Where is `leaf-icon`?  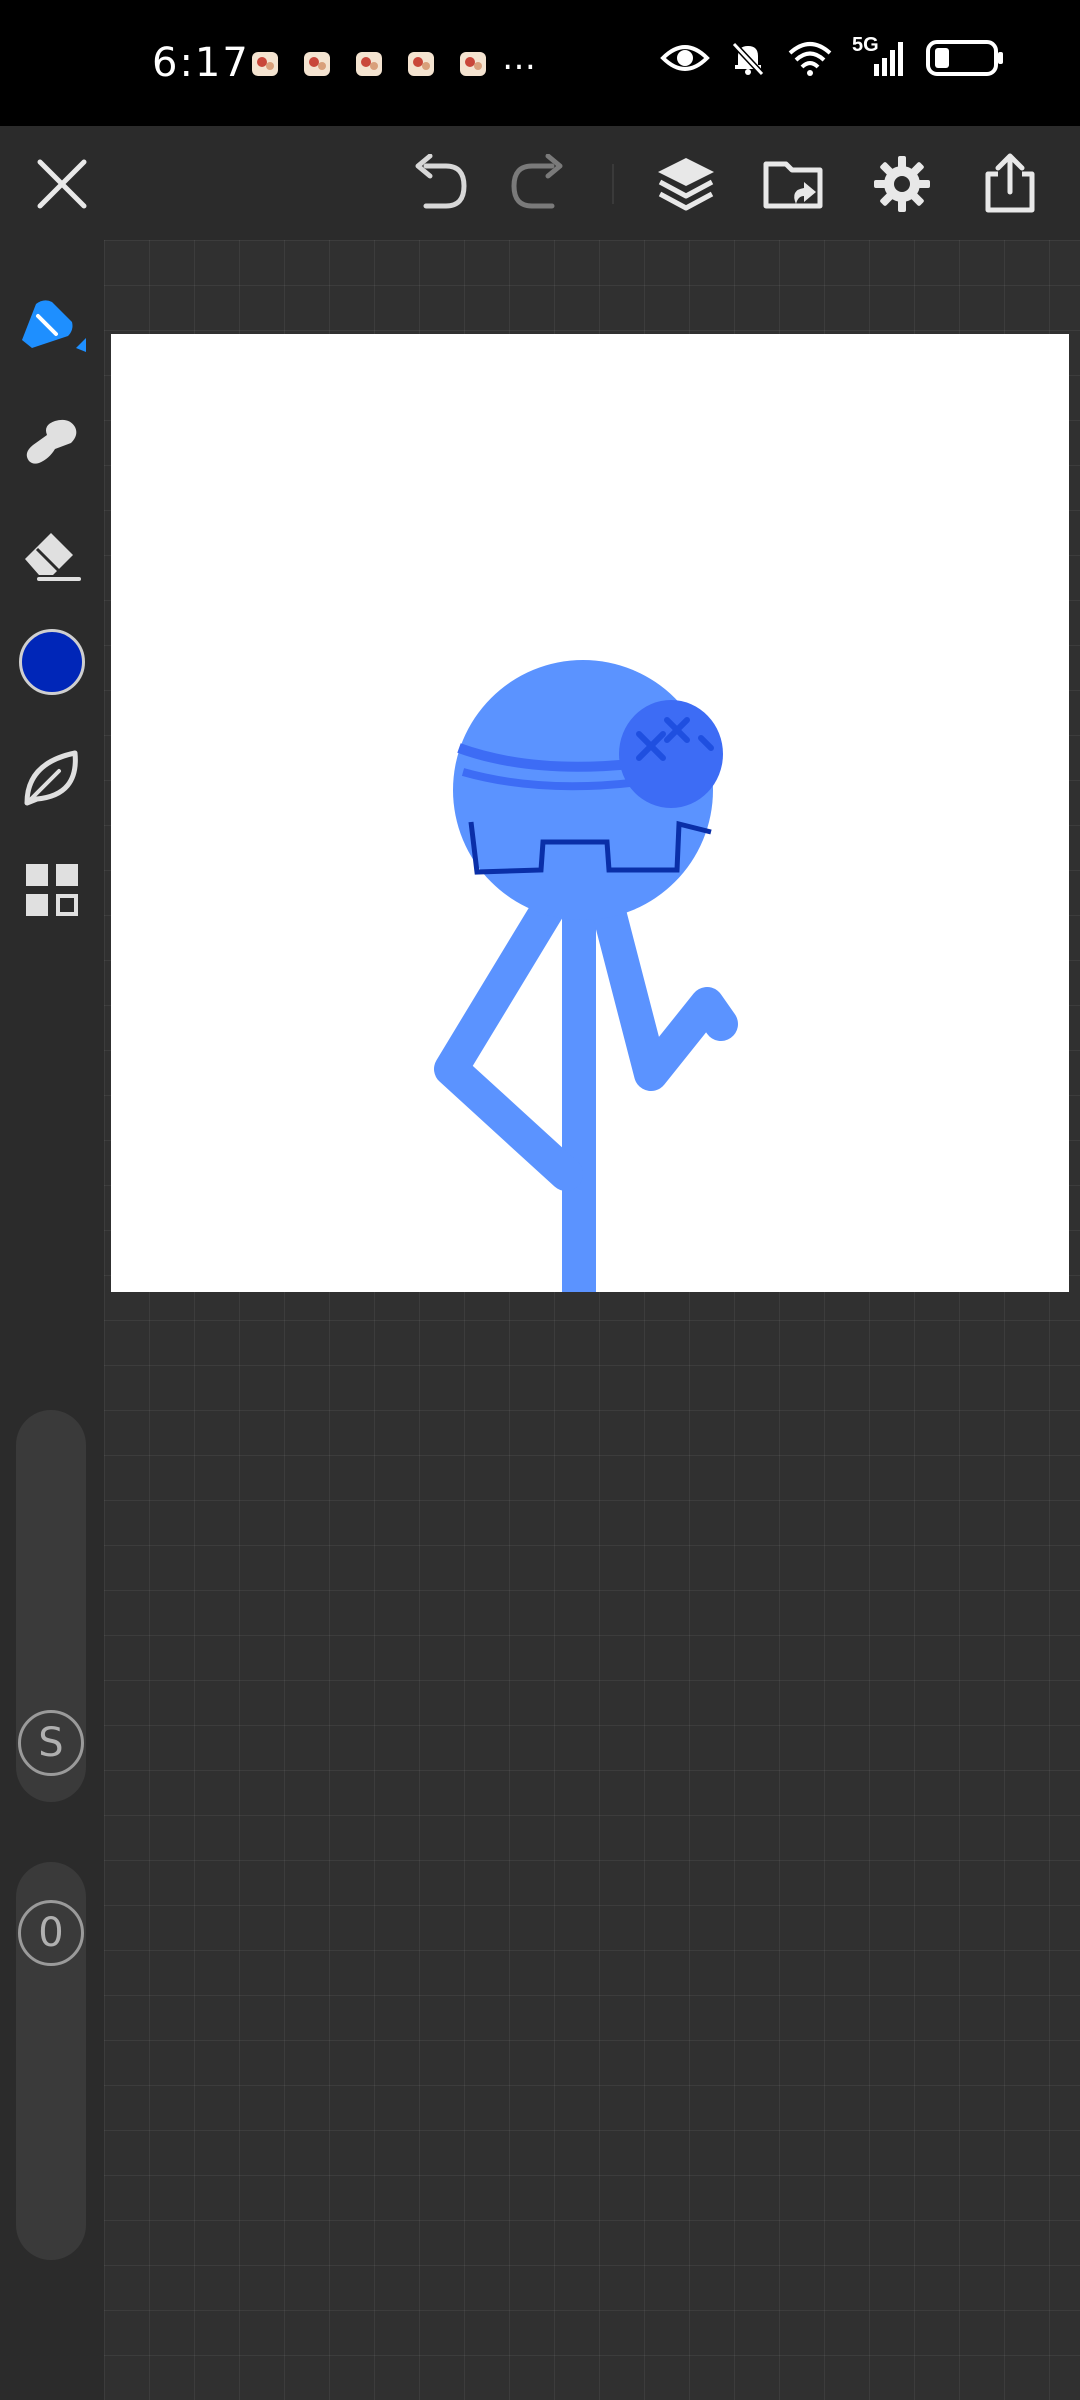 leaf-icon is located at coordinates (51, 778).